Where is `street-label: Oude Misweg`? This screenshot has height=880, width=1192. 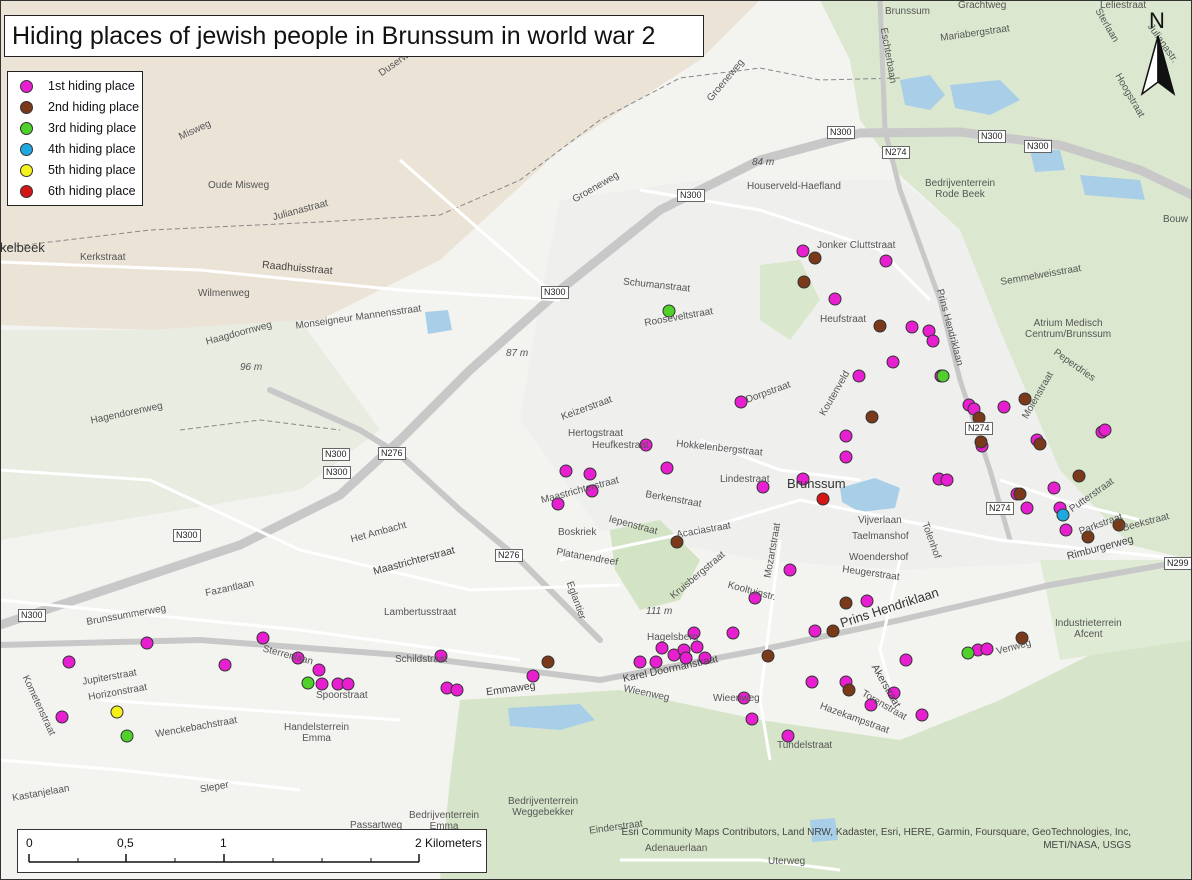 street-label: Oude Misweg is located at coordinates (239, 185).